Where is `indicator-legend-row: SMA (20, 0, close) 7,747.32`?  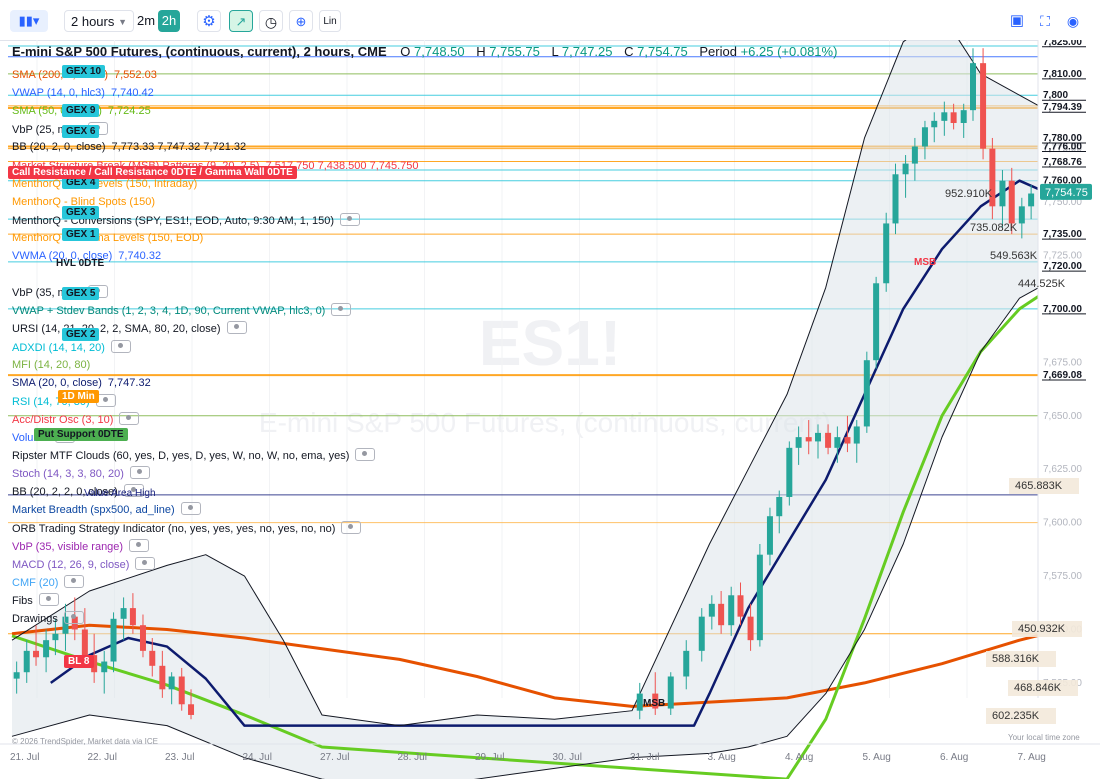 indicator-legend-row: SMA (20, 0, close) 7,747.32 is located at coordinates (81, 383).